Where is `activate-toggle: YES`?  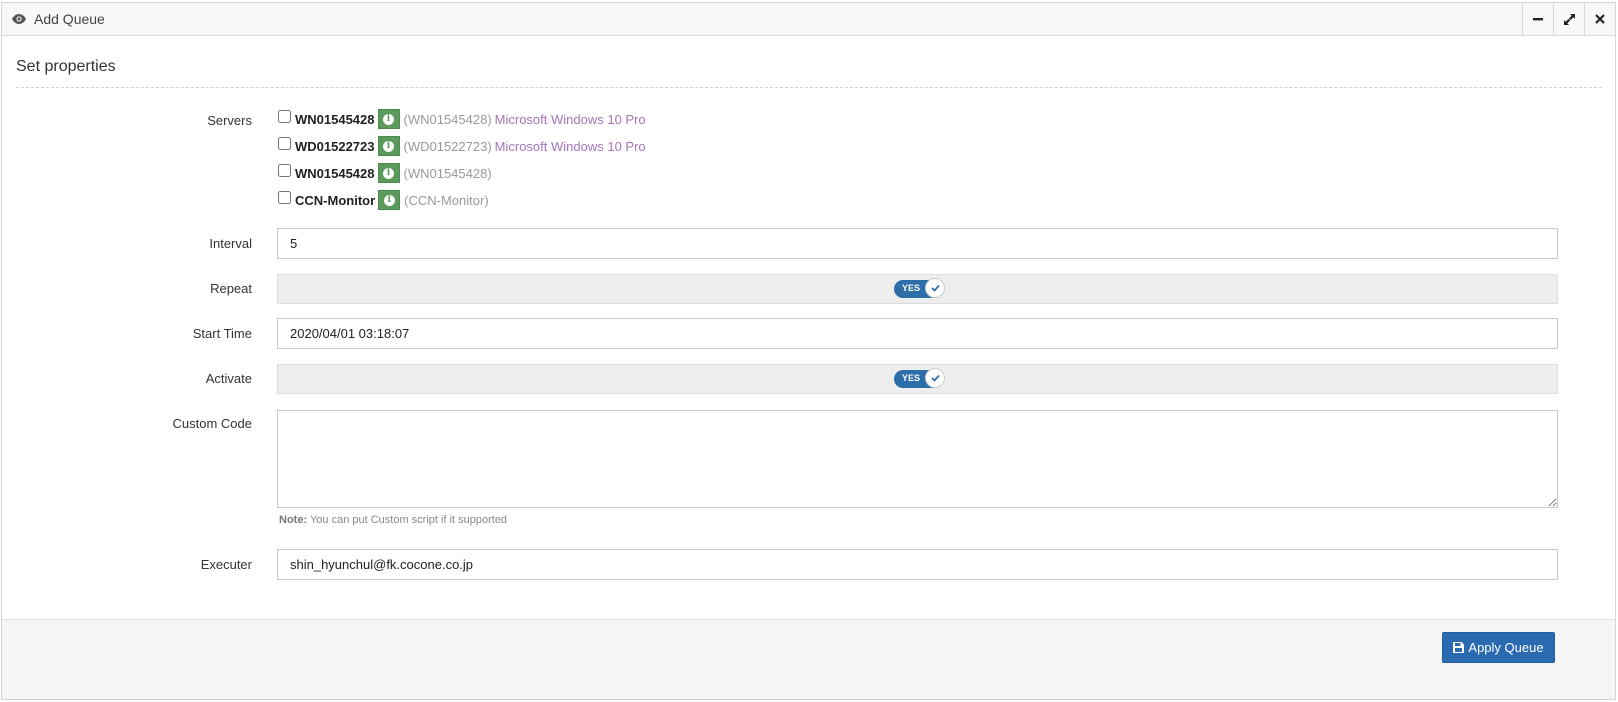 activate-toggle: YES is located at coordinates (919, 378).